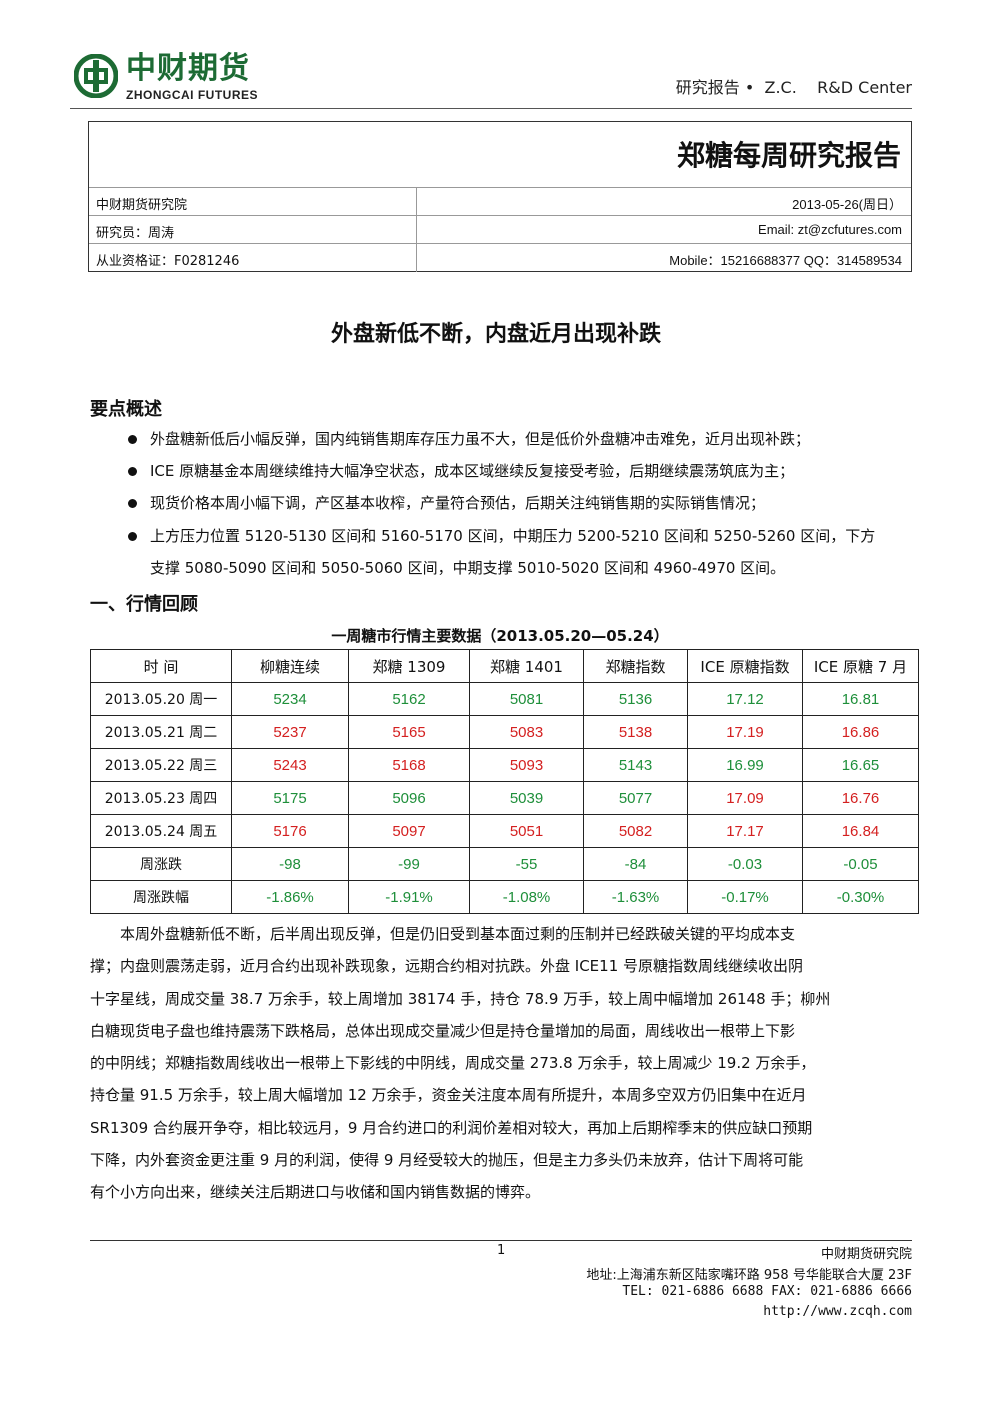 The image size is (992, 1403). Describe the element at coordinates (290, 831) in the screenshot. I see `table-cell: 5176` at that location.